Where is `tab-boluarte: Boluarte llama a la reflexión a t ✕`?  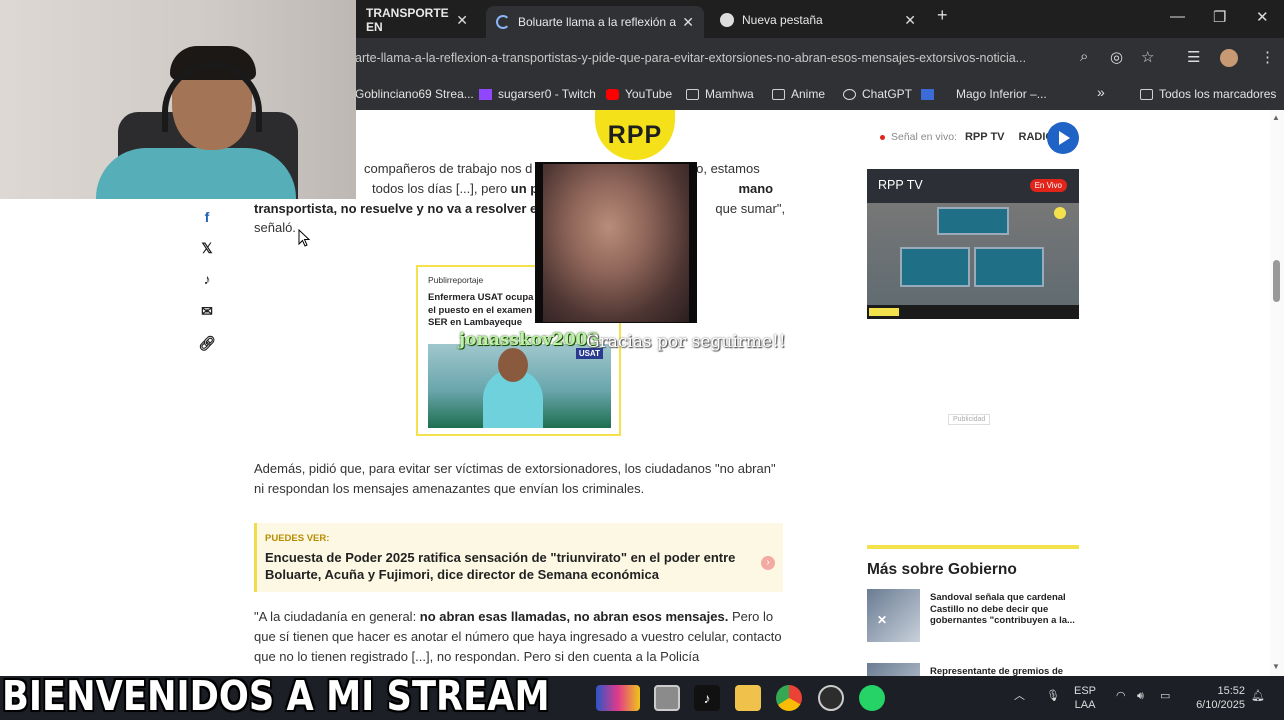 tab-boluarte: Boluarte llama a la reflexión a t ✕ is located at coordinates (595, 22).